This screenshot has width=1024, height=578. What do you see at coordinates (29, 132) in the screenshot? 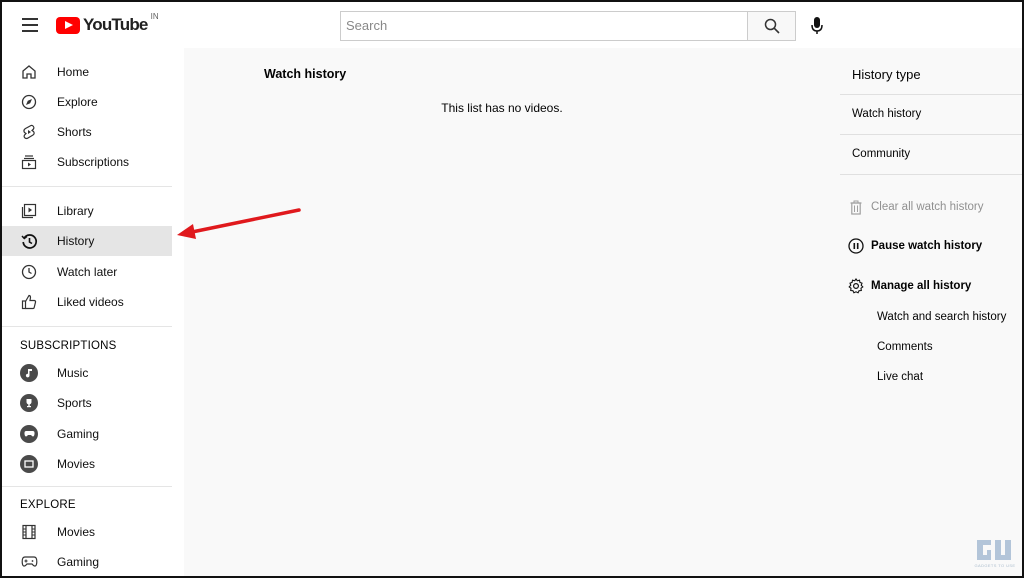
I see `shorts-icon` at bounding box center [29, 132].